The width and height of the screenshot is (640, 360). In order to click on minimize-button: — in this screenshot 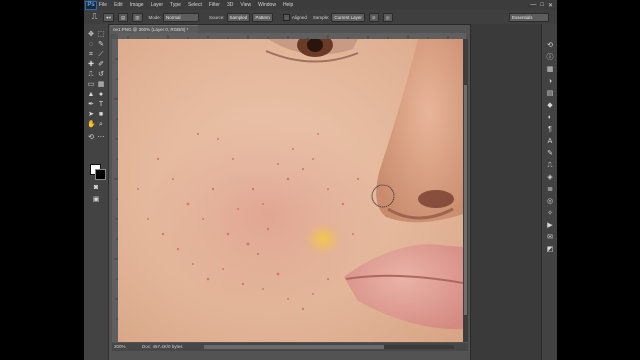, I will do `click(533, 5)`.